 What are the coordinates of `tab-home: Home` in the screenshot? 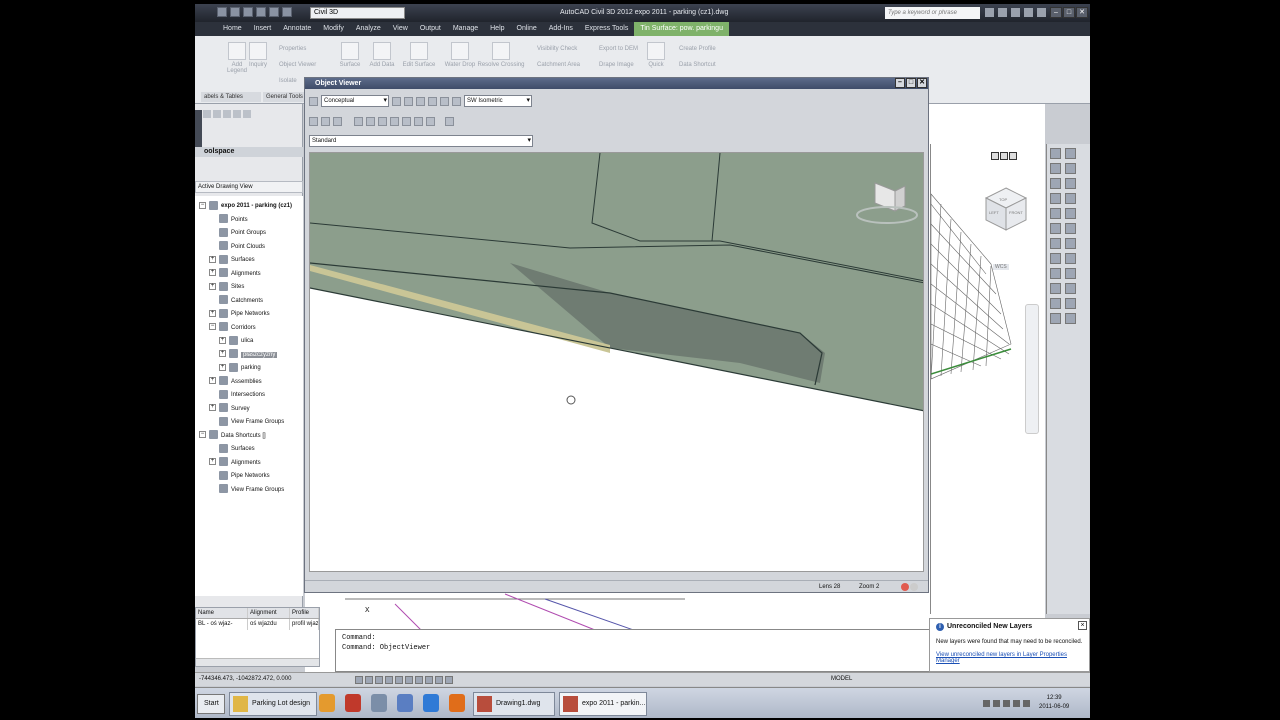 It's located at (232, 29).